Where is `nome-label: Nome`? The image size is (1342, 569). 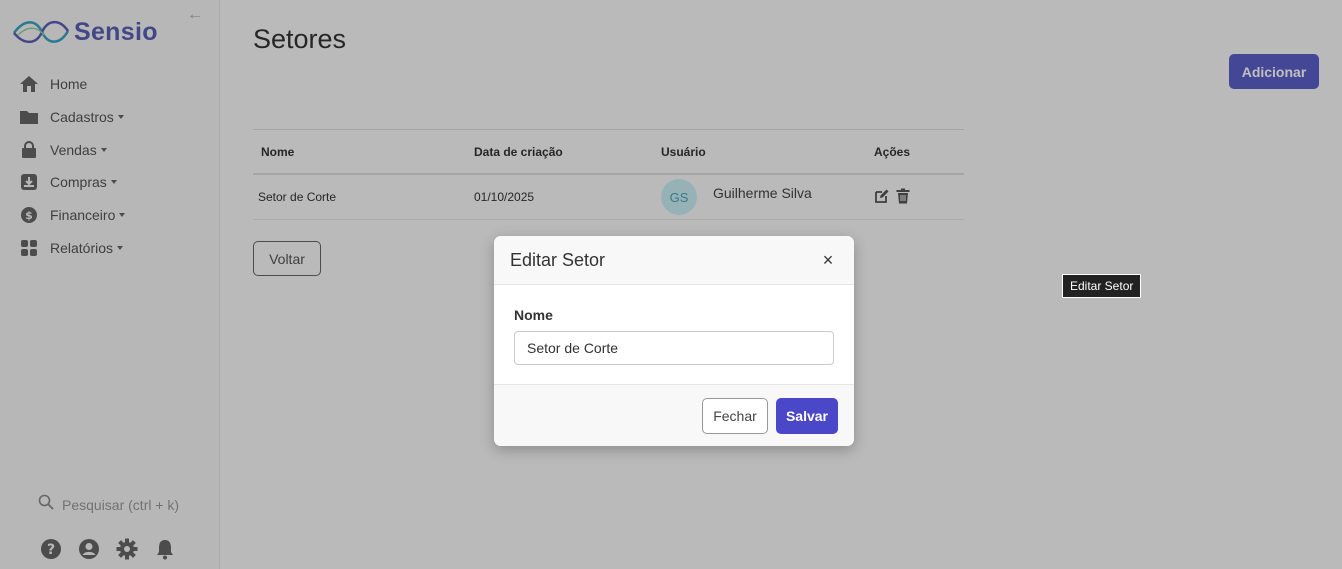 nome-label: Nome is located at coordinates (533, 315).